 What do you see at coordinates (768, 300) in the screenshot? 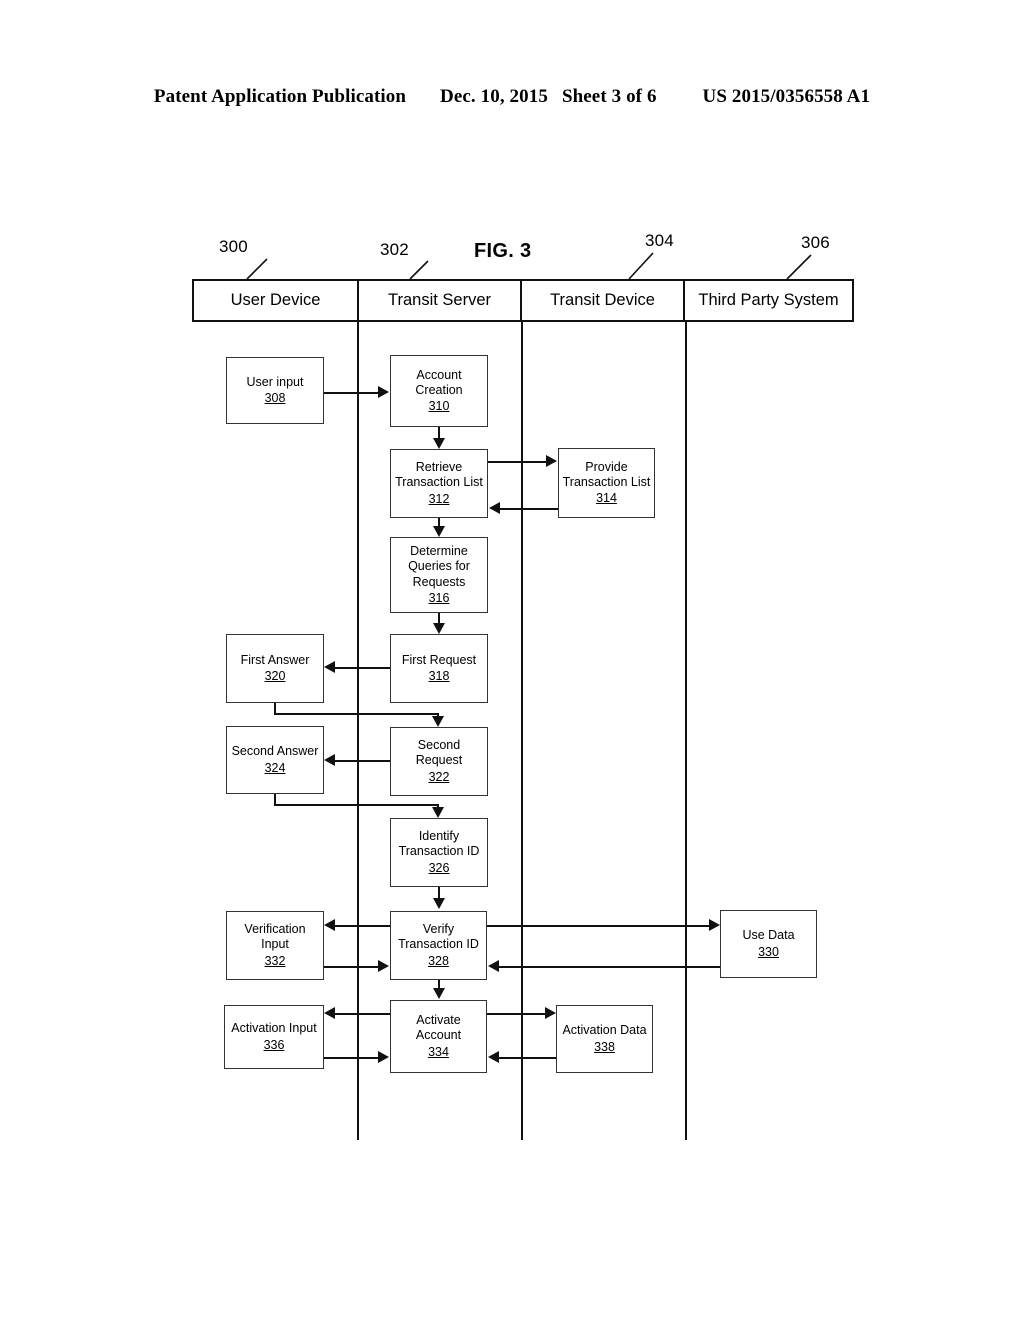
I see `swimlane-header-third-party-system: Third Party System` at bounding box center [768, 300].